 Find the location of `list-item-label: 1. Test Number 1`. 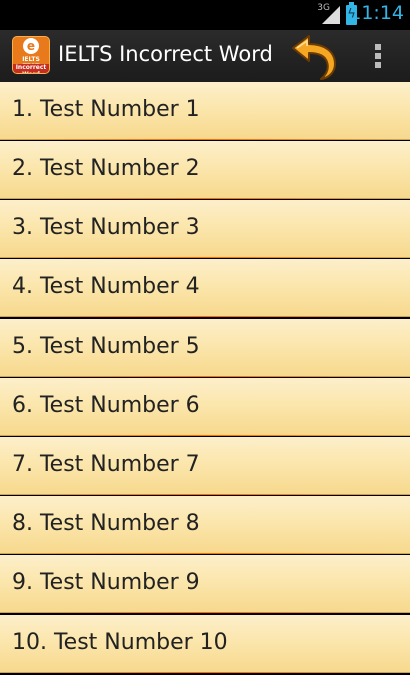

list-item-label: 1. Test Number 1 is located at coordinates (106, 109).